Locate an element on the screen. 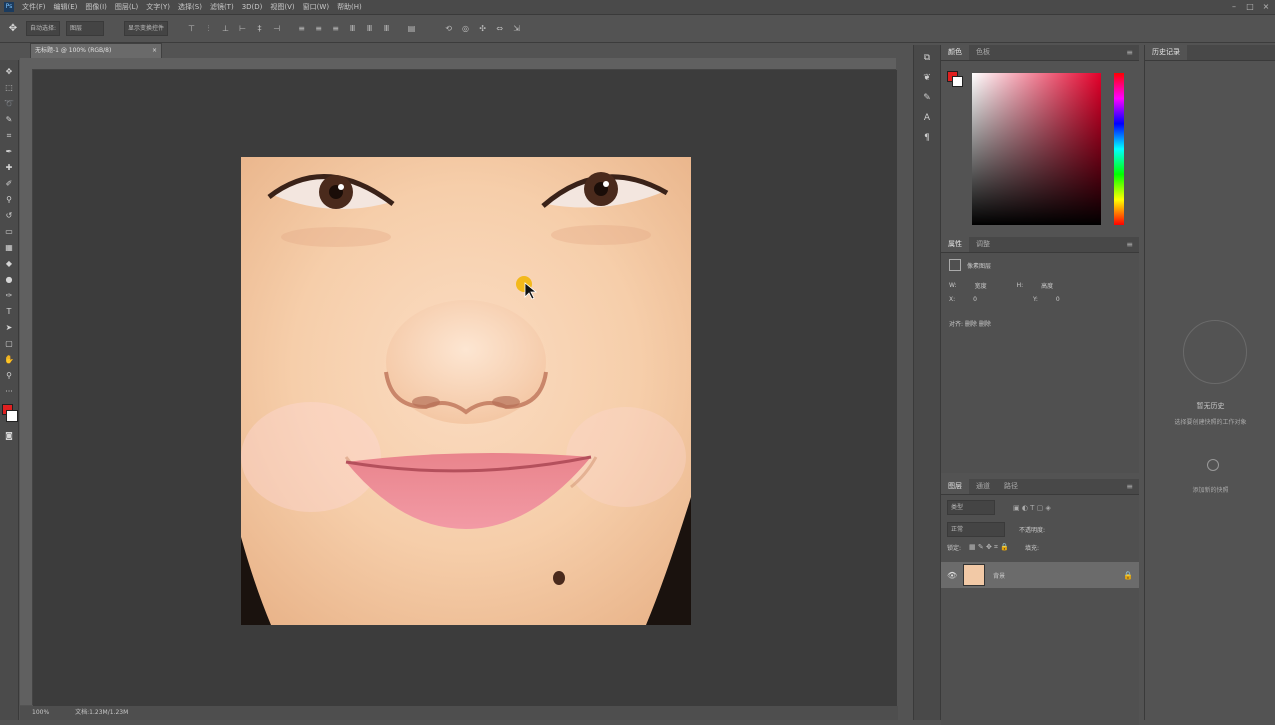  align-center-icon: ‡ is located at coordinates (259, 28).